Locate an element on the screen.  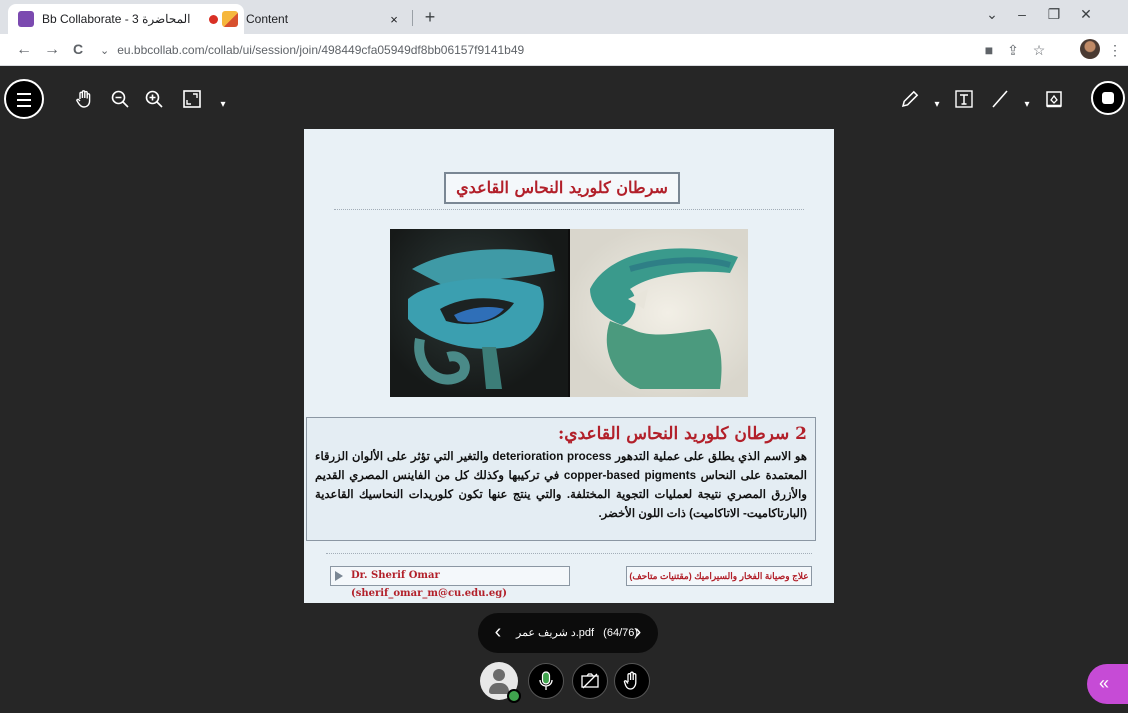
stop-recording-icon is located at coordinates (1108, 98).